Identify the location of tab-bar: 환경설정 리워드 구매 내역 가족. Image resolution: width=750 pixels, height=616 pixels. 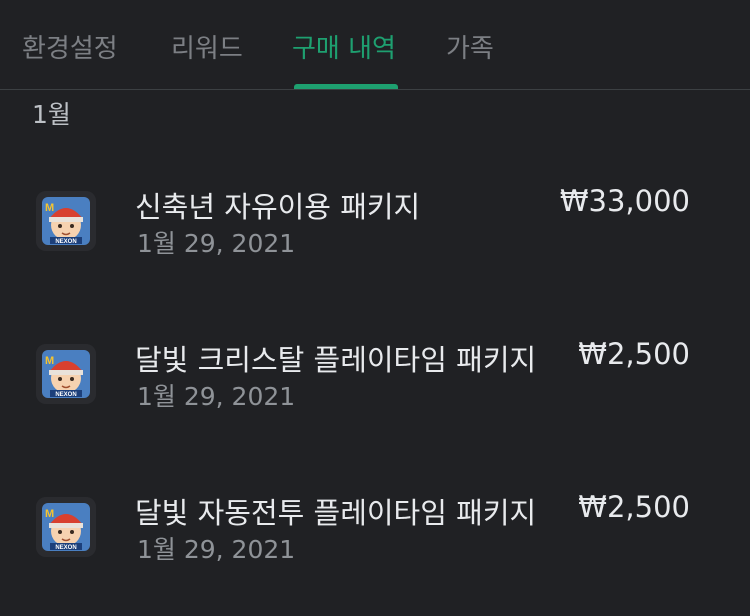
(375, 45).